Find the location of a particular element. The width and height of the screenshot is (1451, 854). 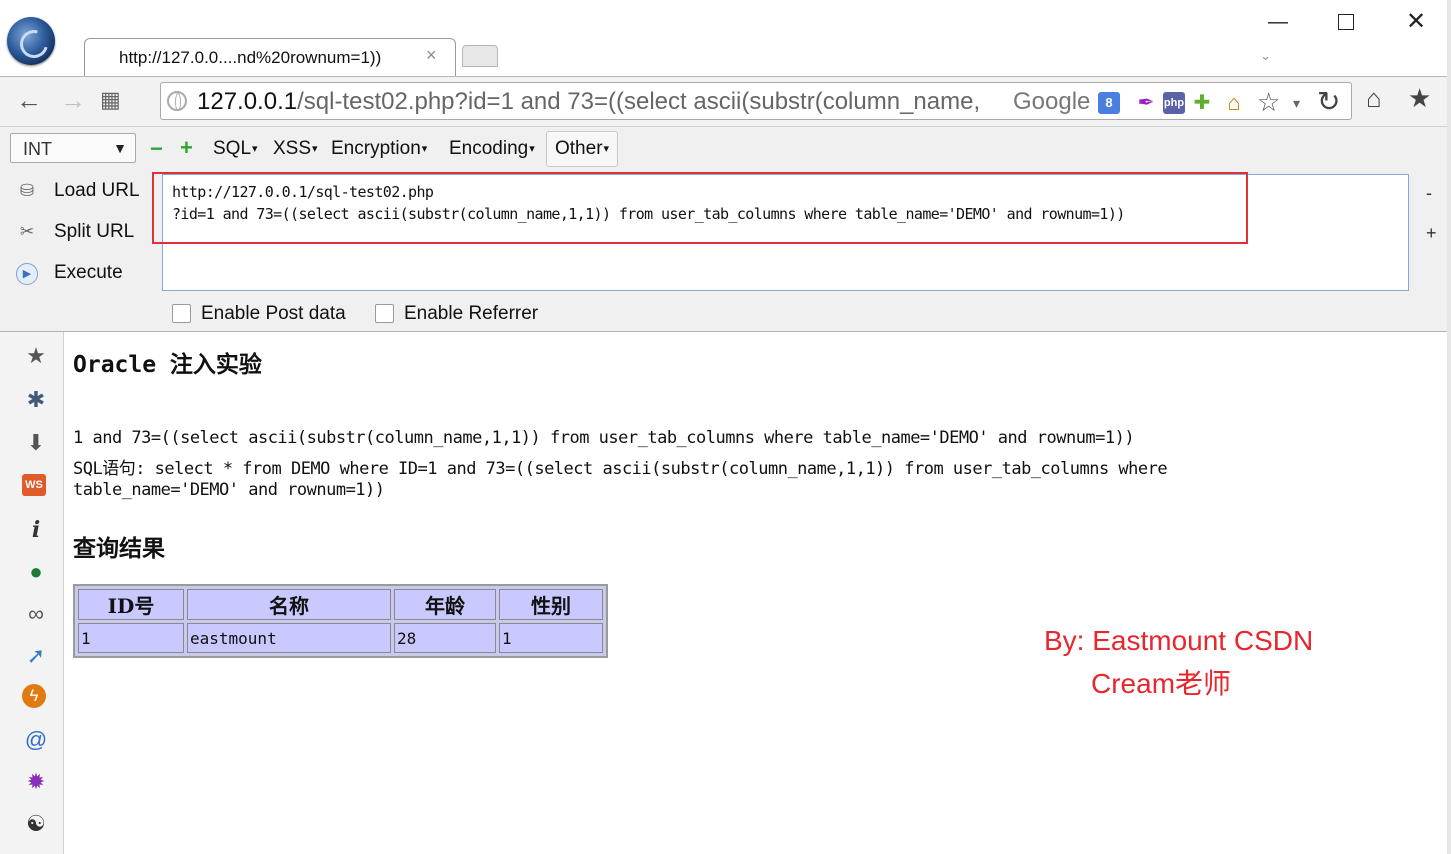

cell-name: eastmount is located at coordinates (289, 638).